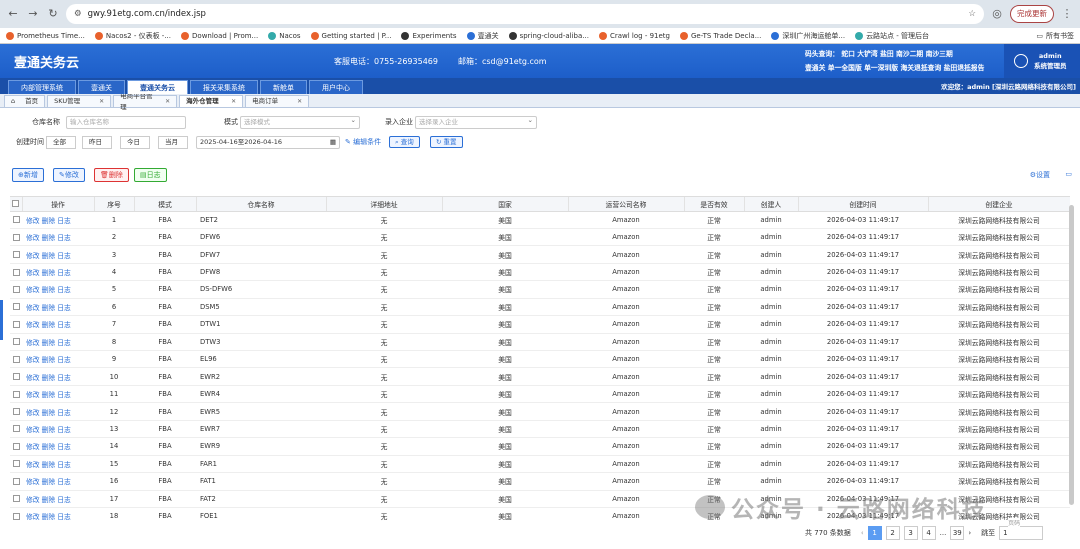 Image resolution: width=1080 pixels, height=549 pixels. Describe the element at coordinates (892, 36) in the screenshot. I see `bookmark-item: 云路站点 - 管理后台` at that location.